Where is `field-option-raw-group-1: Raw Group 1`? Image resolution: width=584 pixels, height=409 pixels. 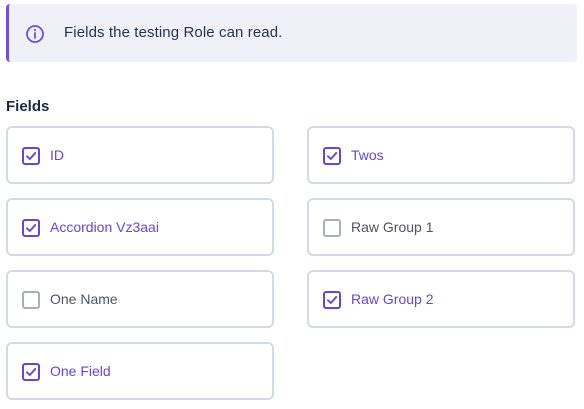 field-option-raw-group-1: Raw Group 1 is located at coordinates (441, 227).